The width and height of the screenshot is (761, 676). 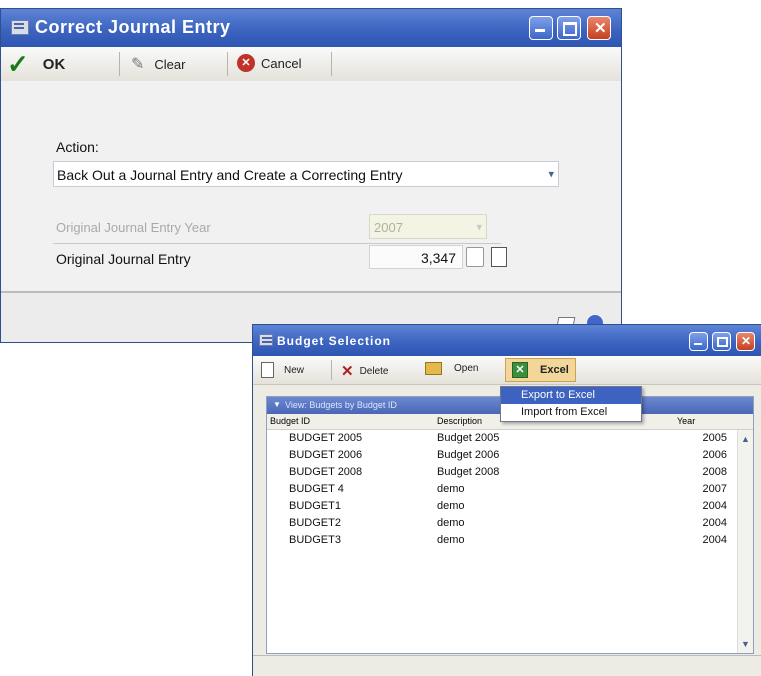 I want to click on cell-id: BUDGET3, so click(x=315, y=540).